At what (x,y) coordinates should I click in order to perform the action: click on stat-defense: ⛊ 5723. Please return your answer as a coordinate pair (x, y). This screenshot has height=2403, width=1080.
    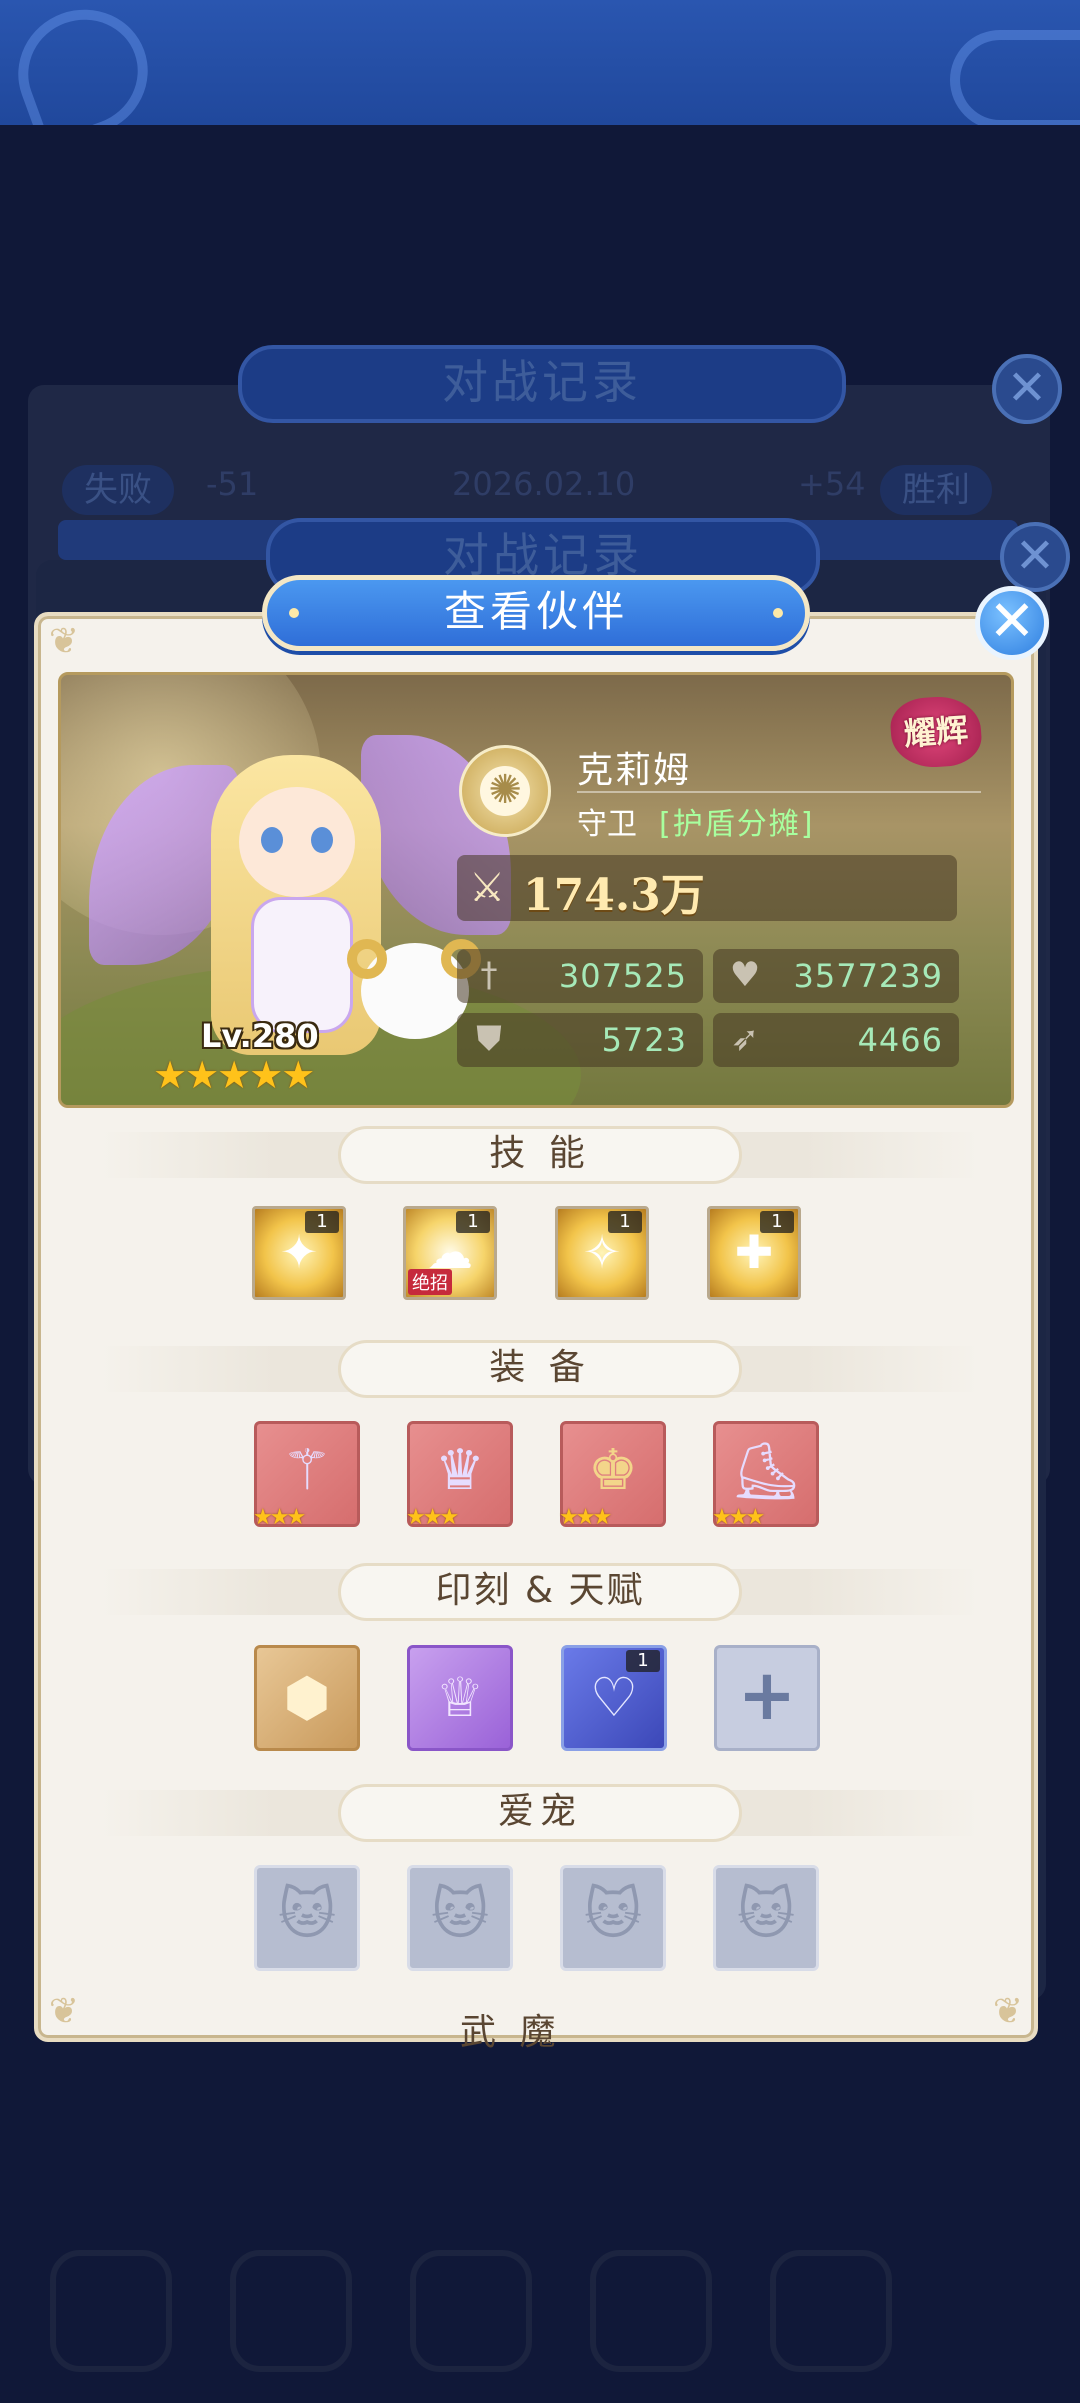
    Looking at the image, I should click on (580, 1040).